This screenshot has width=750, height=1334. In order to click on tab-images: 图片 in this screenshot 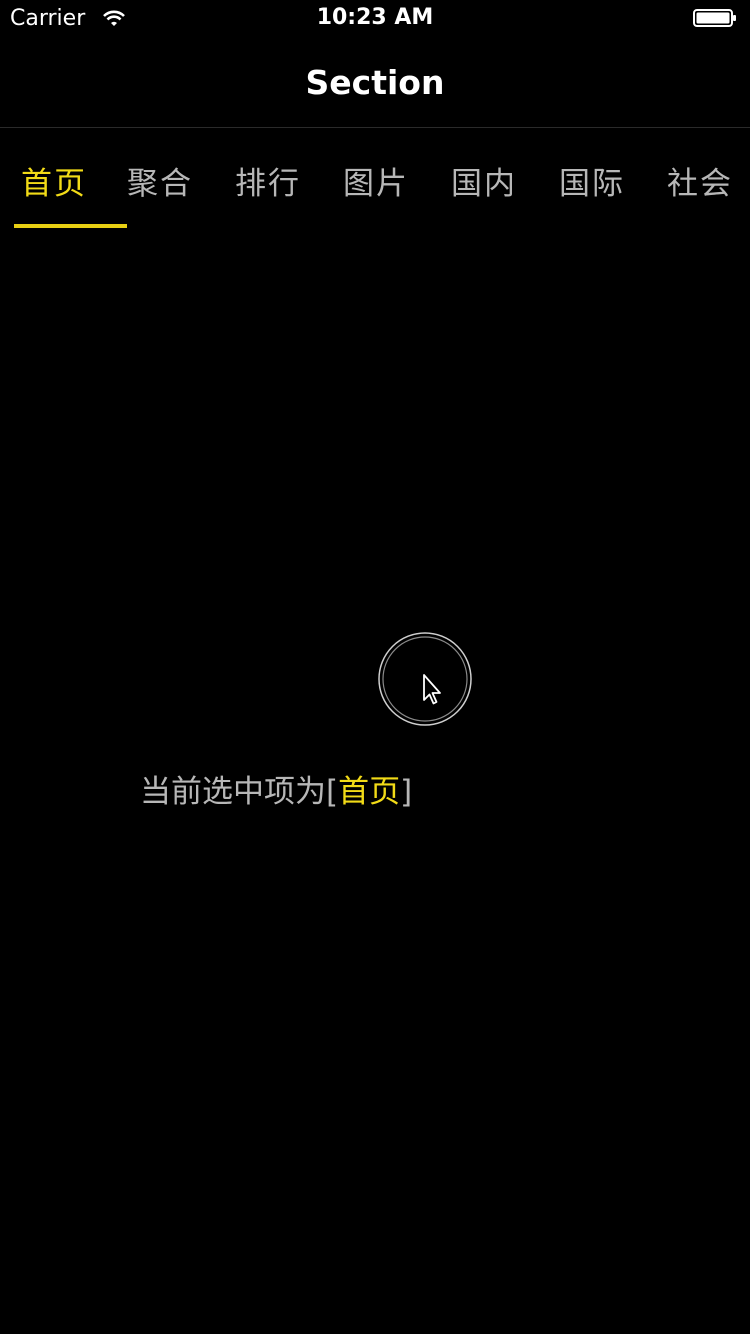, I will do `click(376, 180)`.